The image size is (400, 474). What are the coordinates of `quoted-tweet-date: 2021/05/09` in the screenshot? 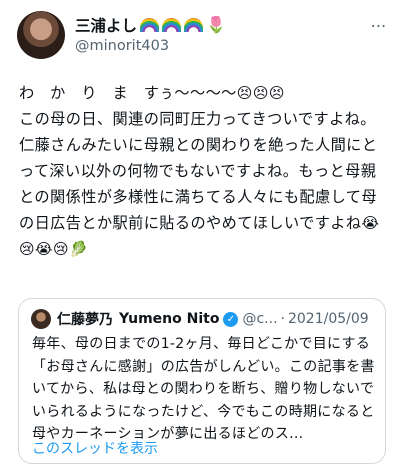 It's located at (328, 319).